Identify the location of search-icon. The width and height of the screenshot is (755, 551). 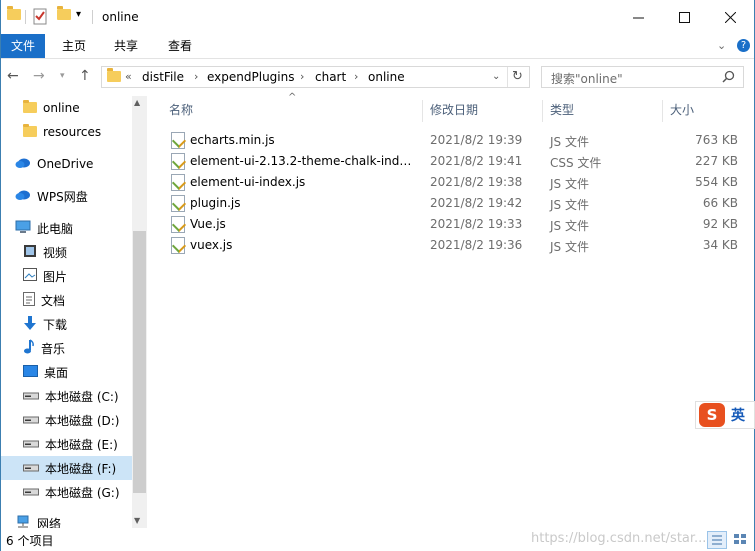
(728, 78).